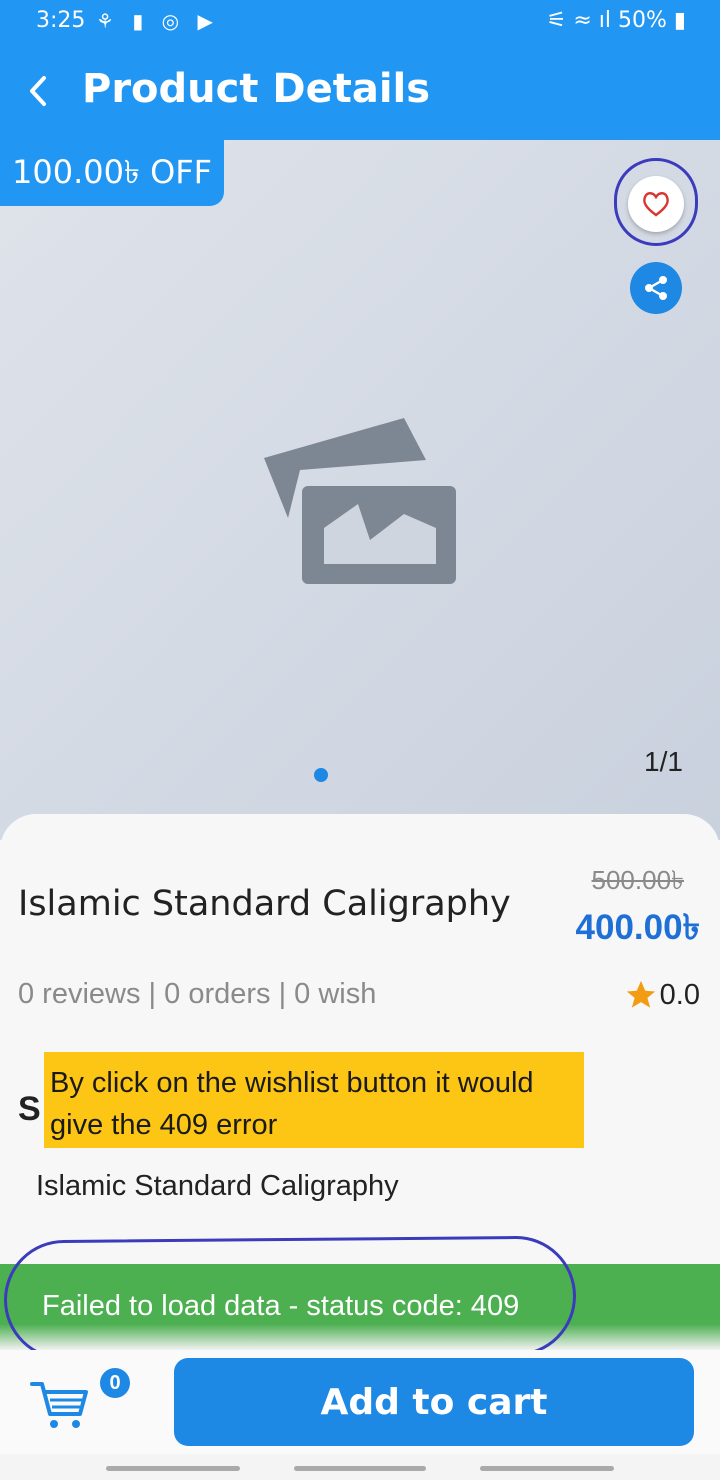  I want to click on back-arrow-icon, so click(38, 91).